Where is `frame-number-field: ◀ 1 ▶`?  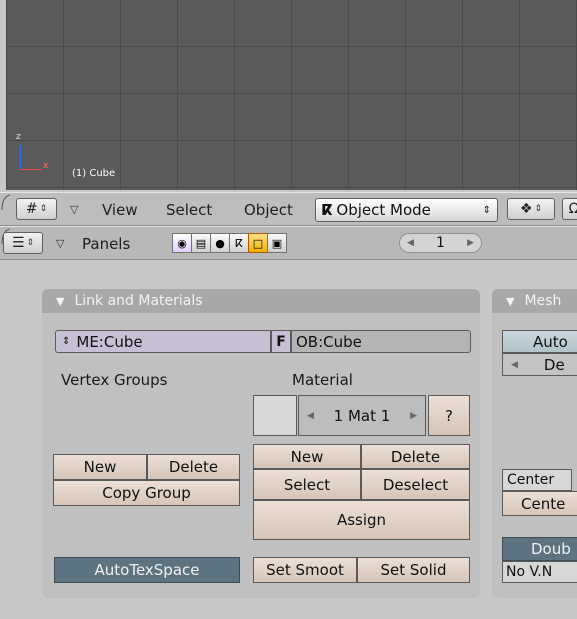
frame-number-field: ◀ 1 ▶ is located at coordinates (440, 243).